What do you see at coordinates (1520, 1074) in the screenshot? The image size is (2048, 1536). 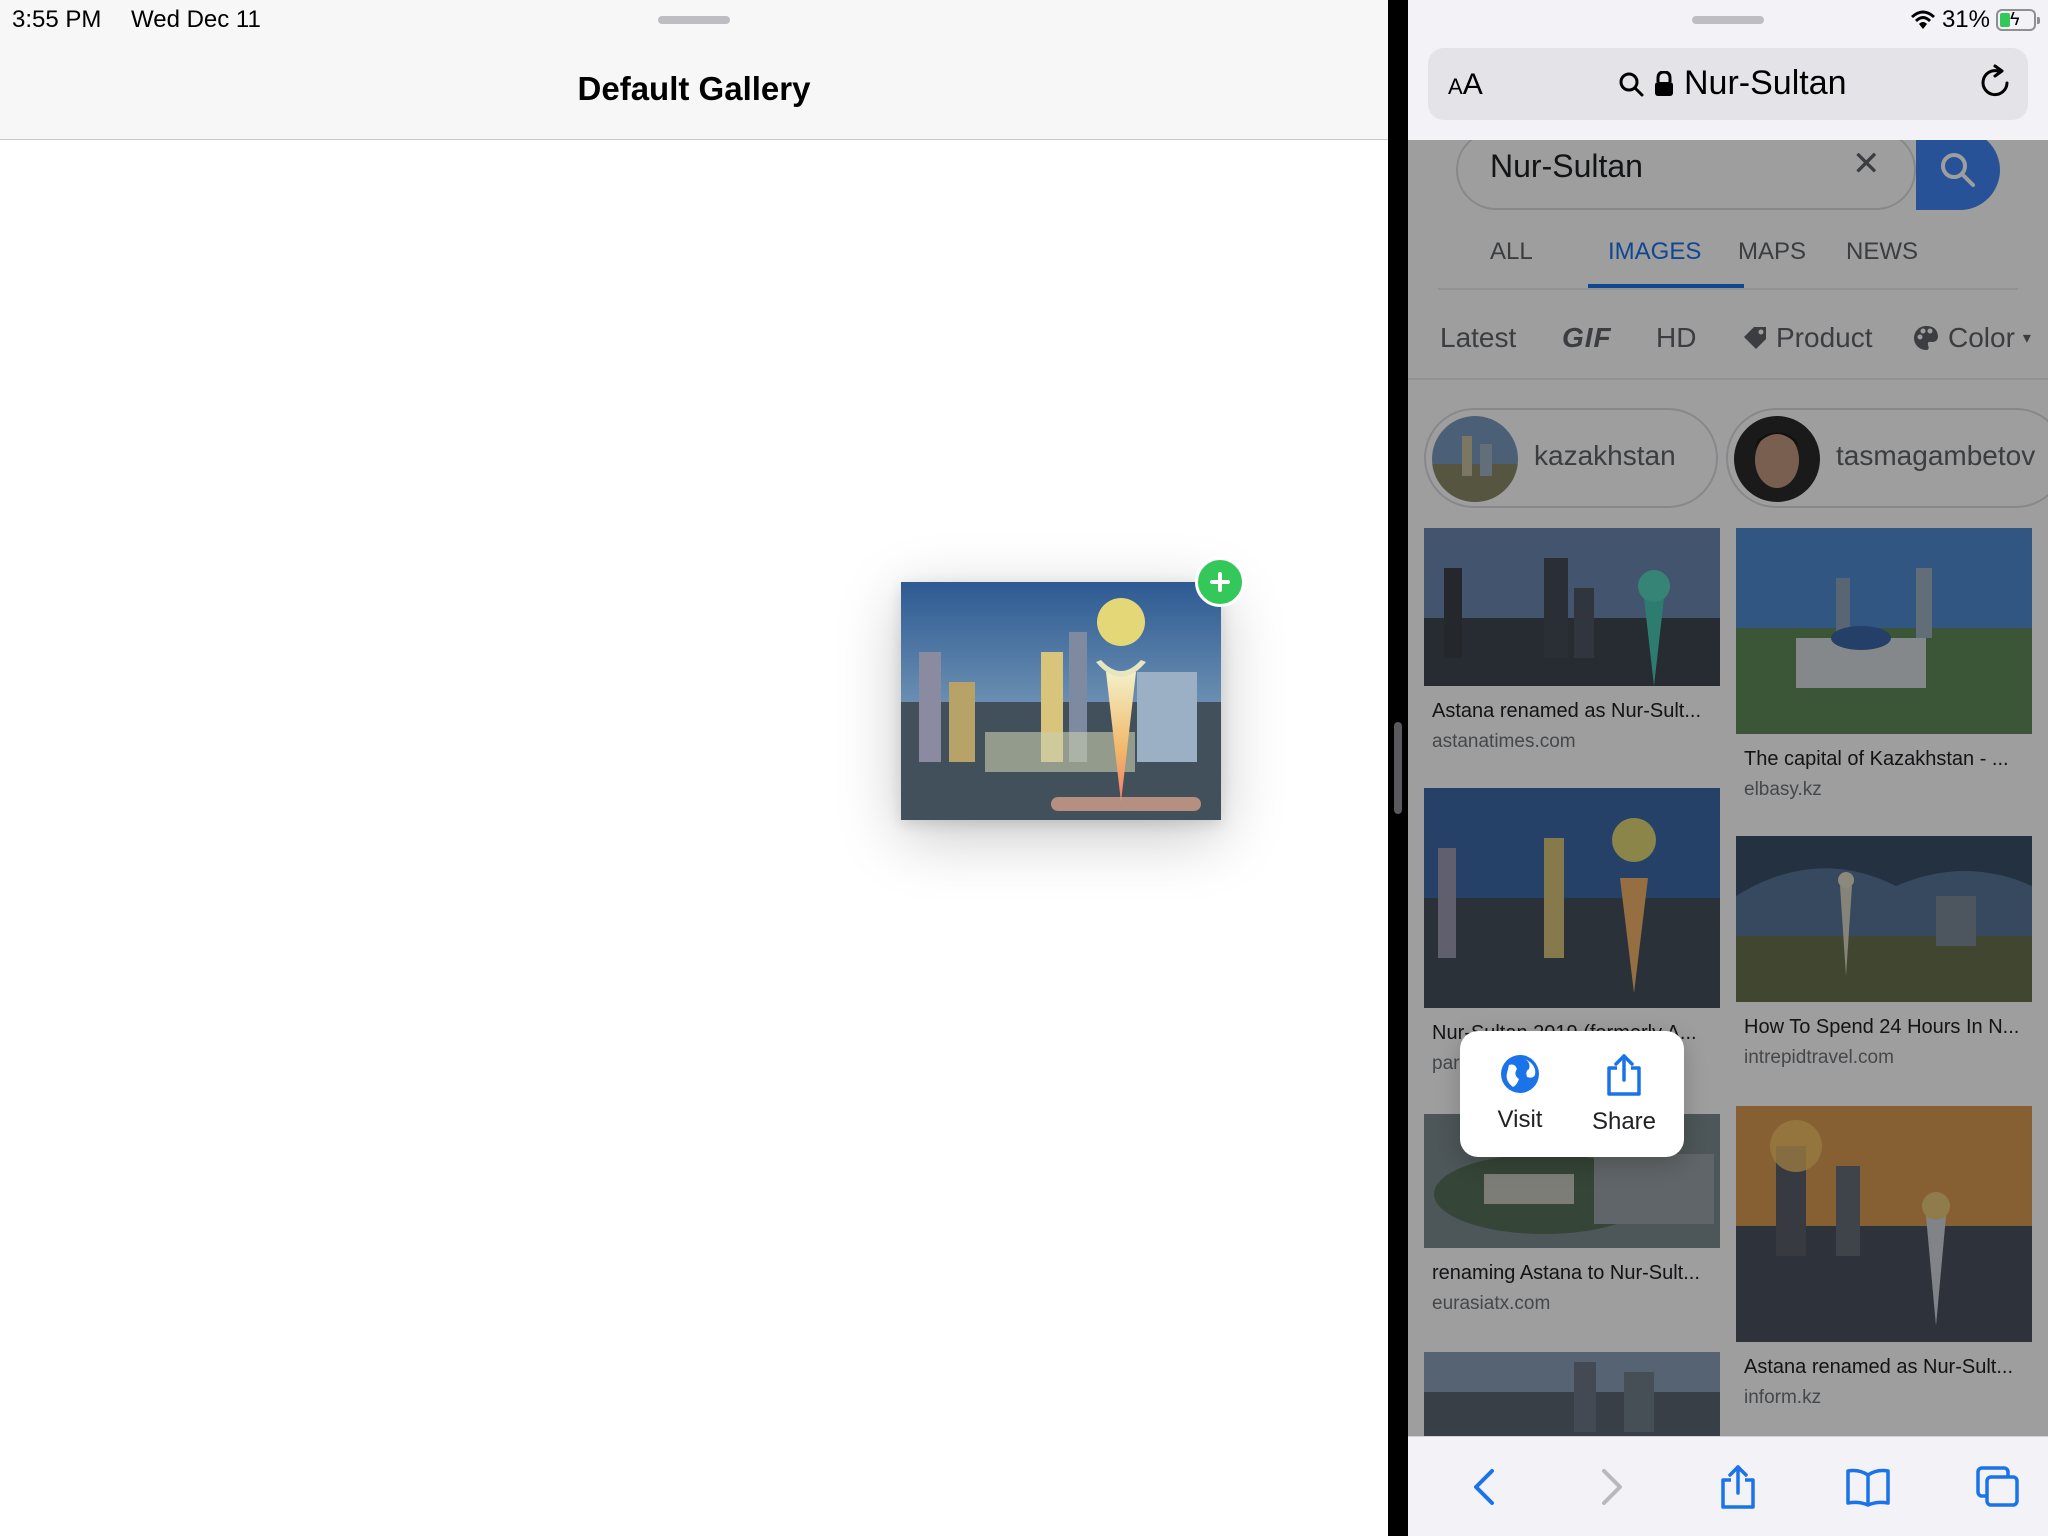 I see `globe-icon` at bounding box center [1520, 1074].